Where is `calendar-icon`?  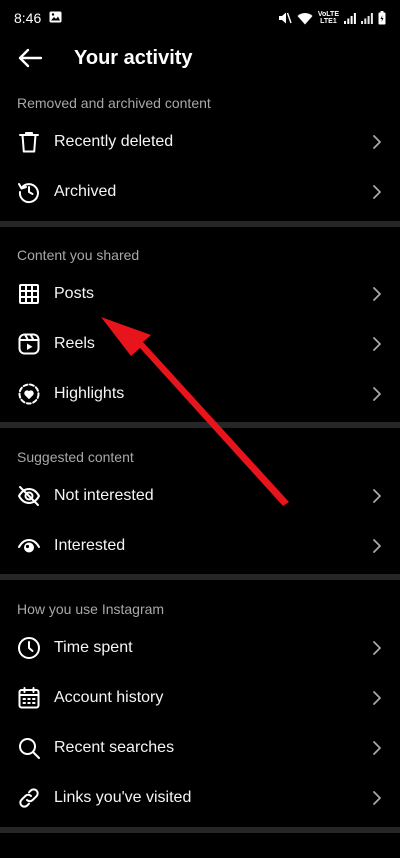 calendar-icon is located at coordinates (29, 698).